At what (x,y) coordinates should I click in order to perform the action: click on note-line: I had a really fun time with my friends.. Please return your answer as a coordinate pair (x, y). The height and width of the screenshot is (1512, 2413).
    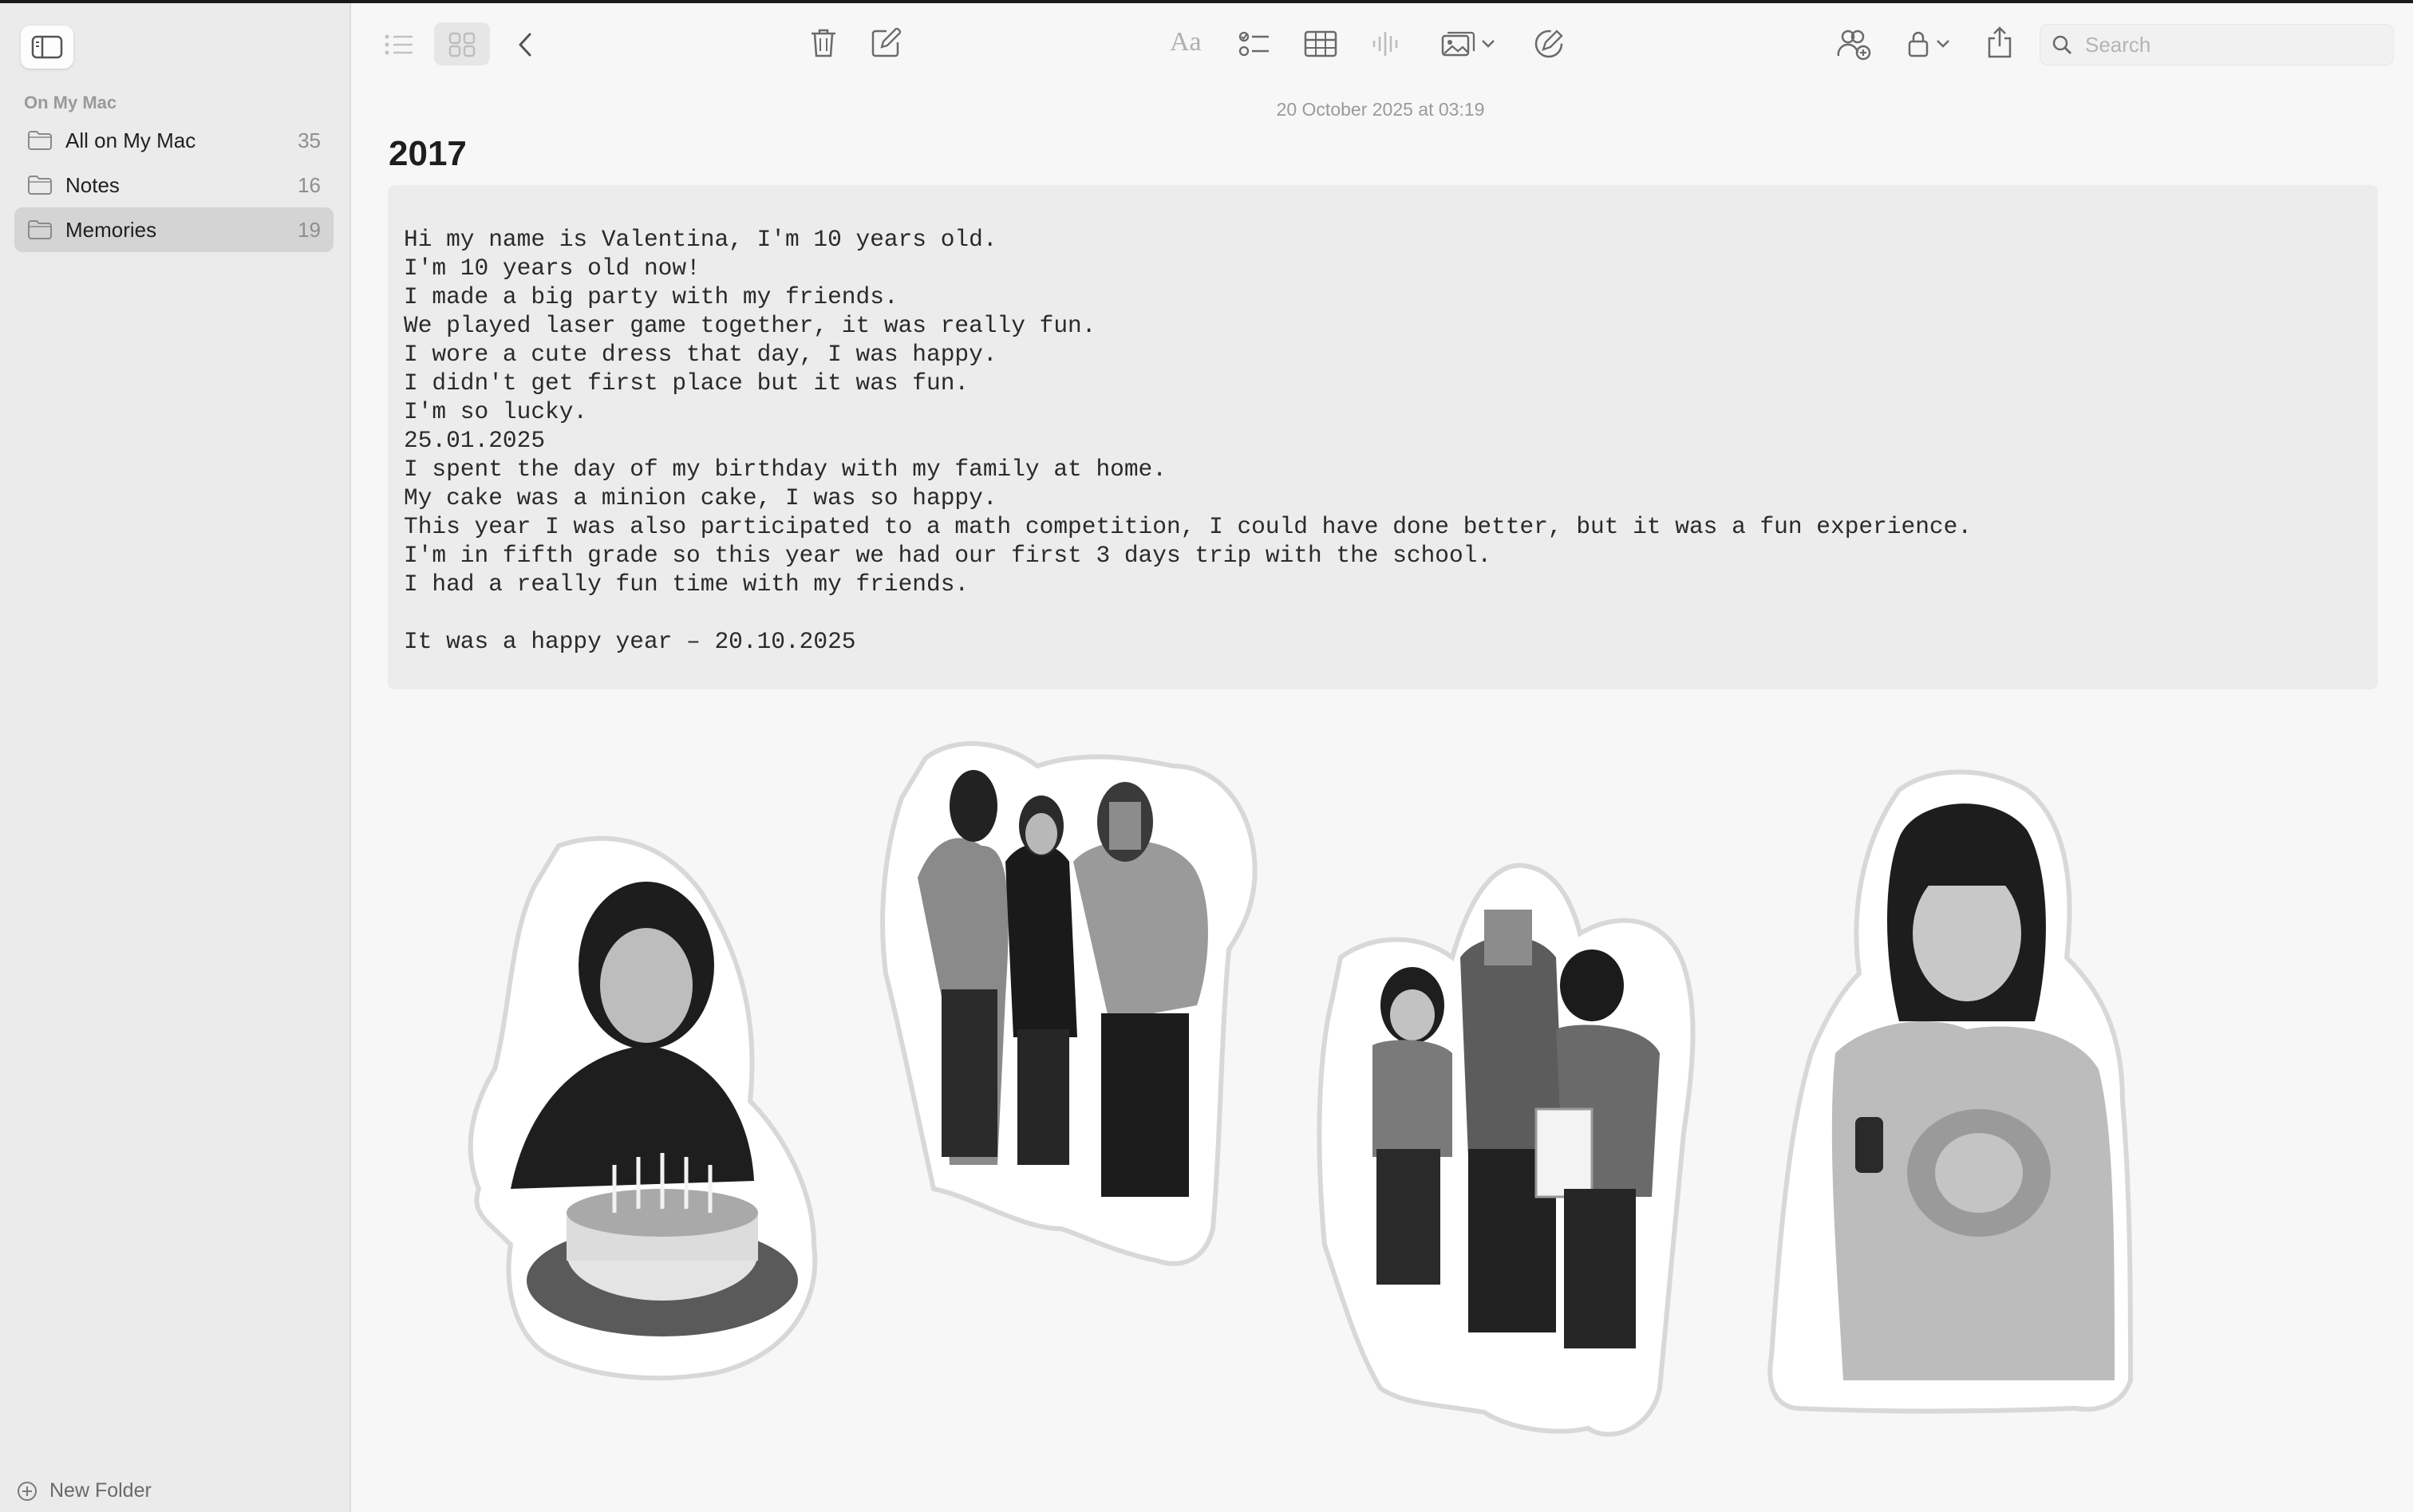
    Looking at the image, I should click on (687, 584).